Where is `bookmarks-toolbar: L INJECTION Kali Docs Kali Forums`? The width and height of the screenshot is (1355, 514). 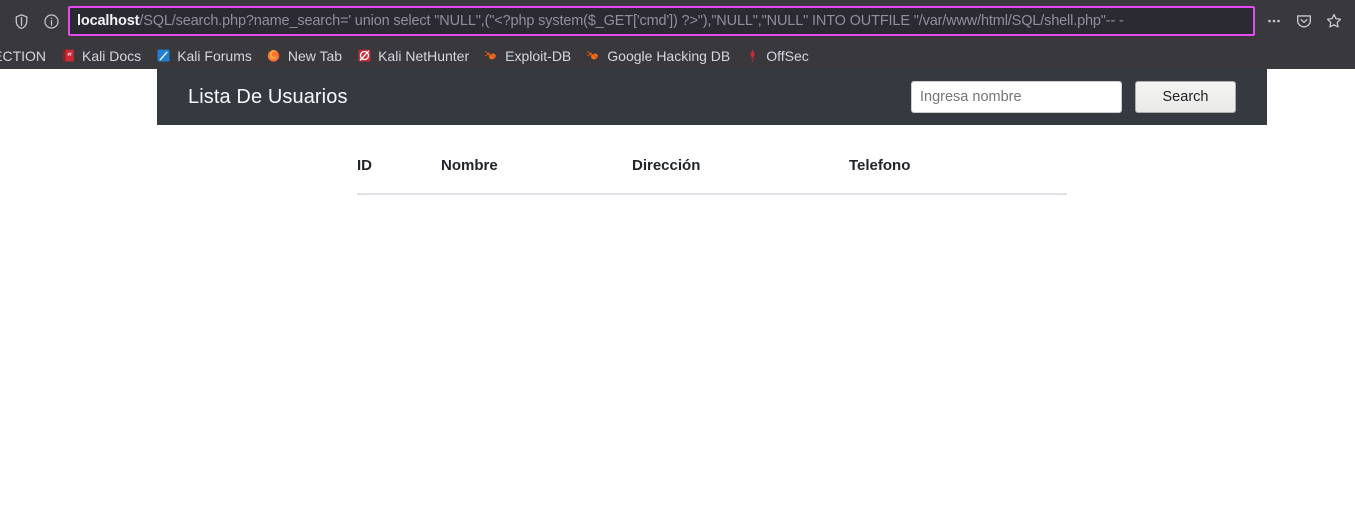 bookmarks-toolbar: L INJECTION Kali Docs Kali Forums is located at coordinates (677, 55).